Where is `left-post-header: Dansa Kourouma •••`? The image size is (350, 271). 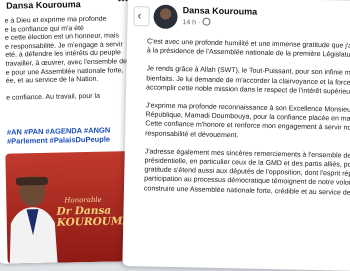 left-post-header: Dansa Kourouma ••• is located at coordinates (70, 8).